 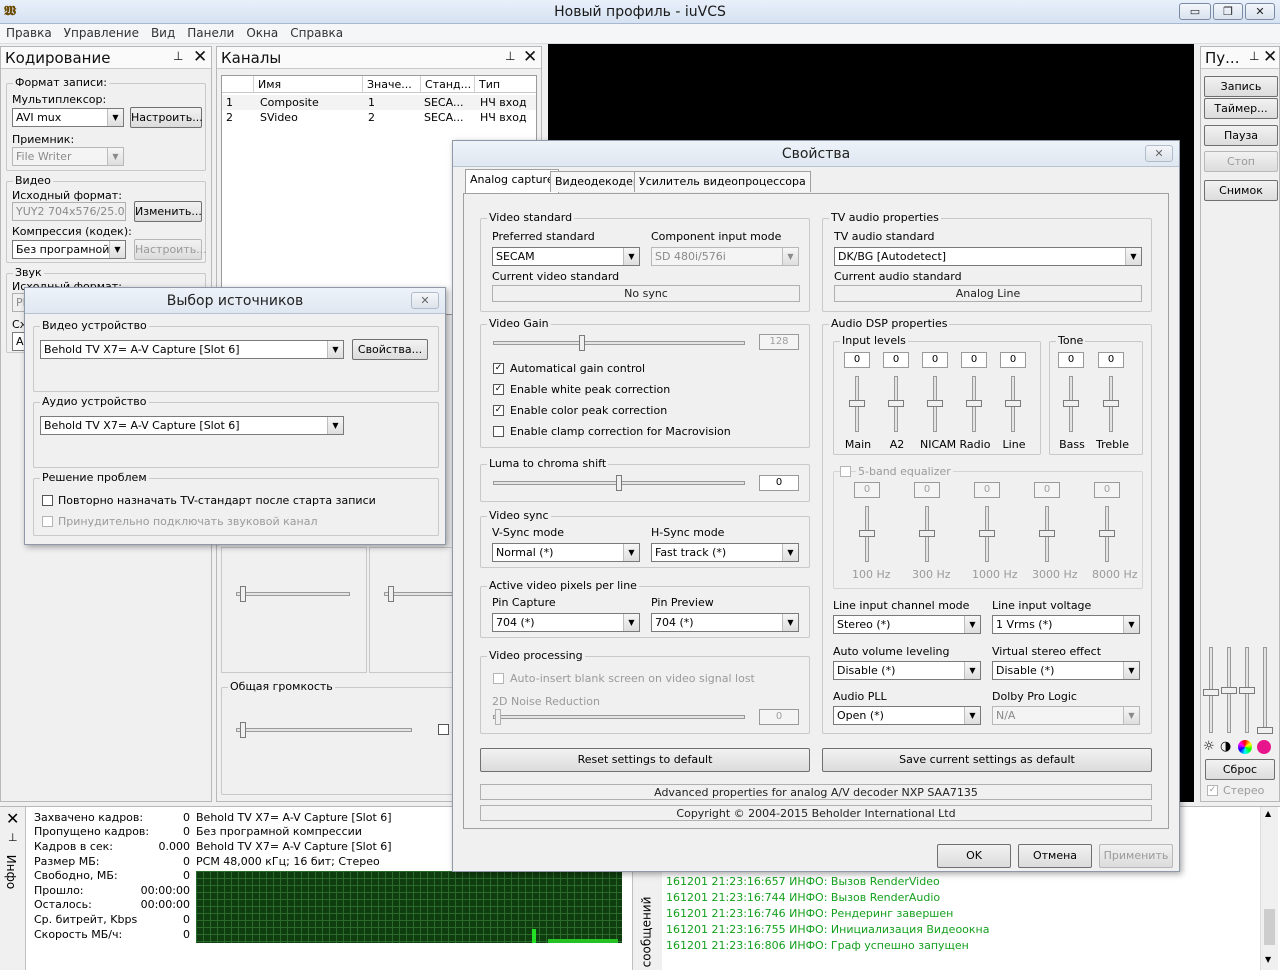 What do you see at coordinates (1212, 790) in the screenshot?
I see `stereo-checkbox: ✓` at bounding box center [1212, 790].